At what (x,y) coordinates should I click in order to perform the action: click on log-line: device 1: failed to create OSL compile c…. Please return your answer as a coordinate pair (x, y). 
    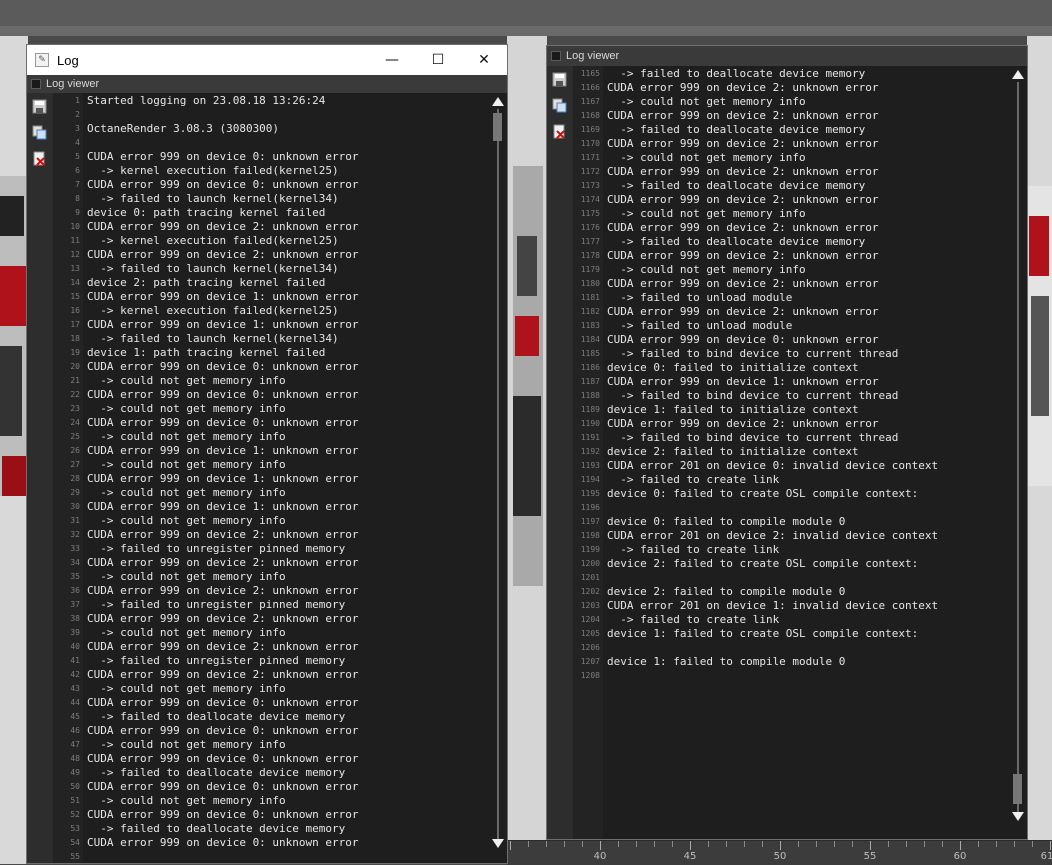
    Looking at the image, I should click on (763, 633).